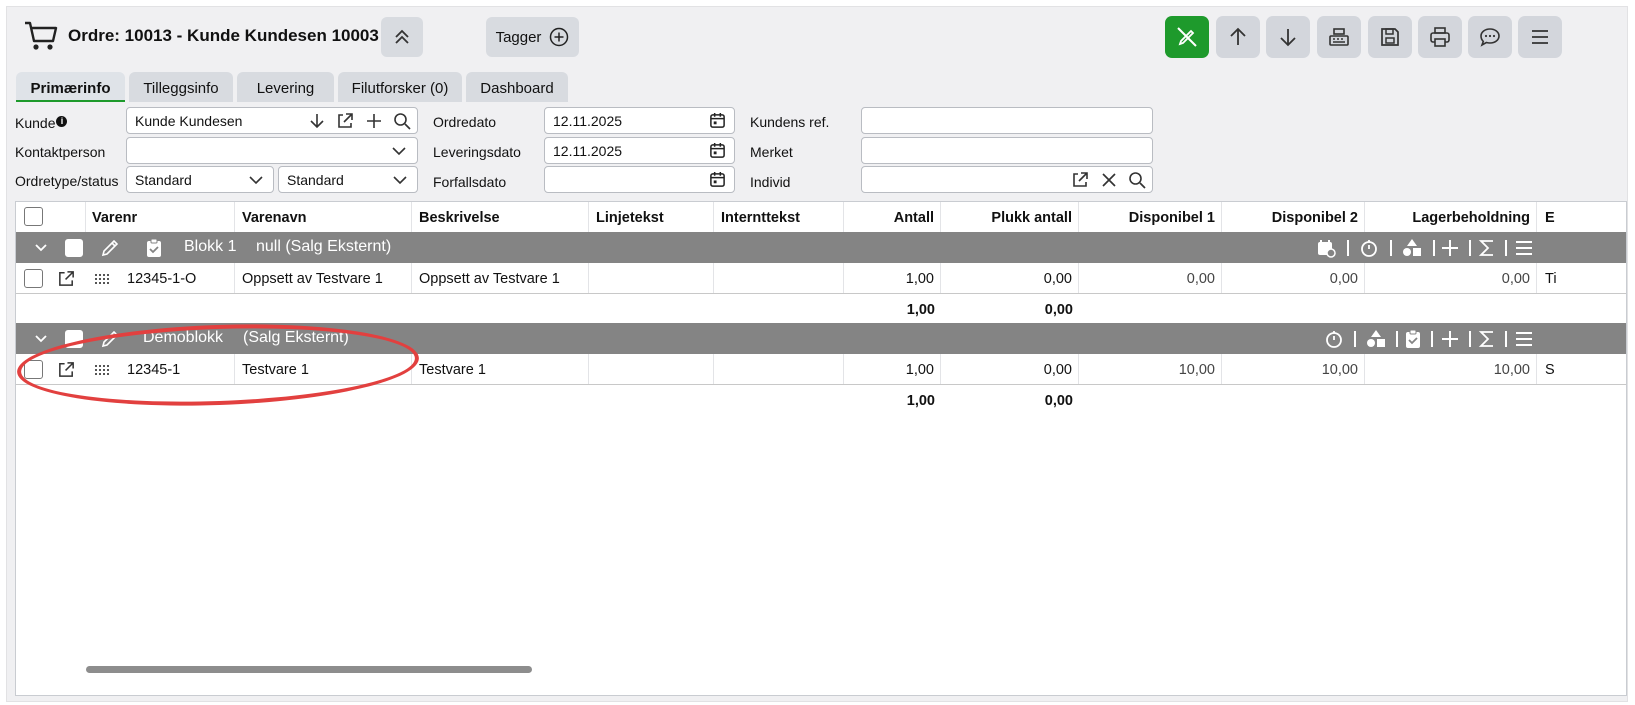 This screenshot has width=1635, height=705. Describe the element at coordinates (1109, 180) in the screenshot. I see `close-icon` at that location.